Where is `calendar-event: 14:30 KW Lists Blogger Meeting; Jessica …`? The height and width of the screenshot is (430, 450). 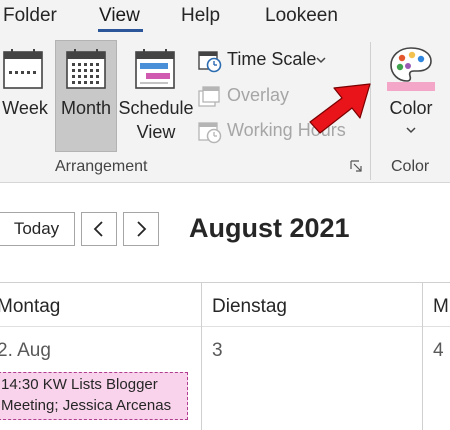 calendar-event: 14:30 KW Lists Blogger Meeting; Jessica … is located at coordinates (94, 396).